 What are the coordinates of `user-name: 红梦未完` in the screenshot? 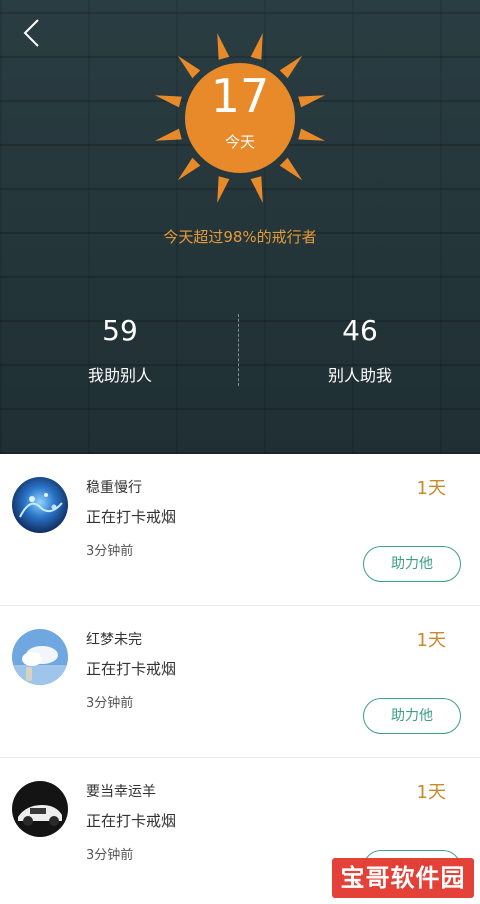 It's located at (114, 640).